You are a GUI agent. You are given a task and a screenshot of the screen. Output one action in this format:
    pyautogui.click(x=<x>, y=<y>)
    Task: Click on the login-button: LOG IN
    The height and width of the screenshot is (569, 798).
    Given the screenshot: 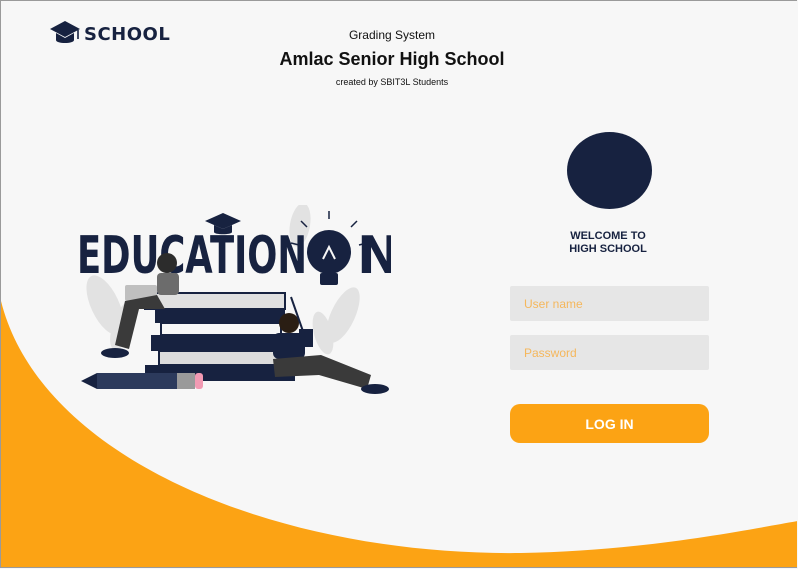 What is the action you would take?
    pyautogui.click(x=609, y=423)
    